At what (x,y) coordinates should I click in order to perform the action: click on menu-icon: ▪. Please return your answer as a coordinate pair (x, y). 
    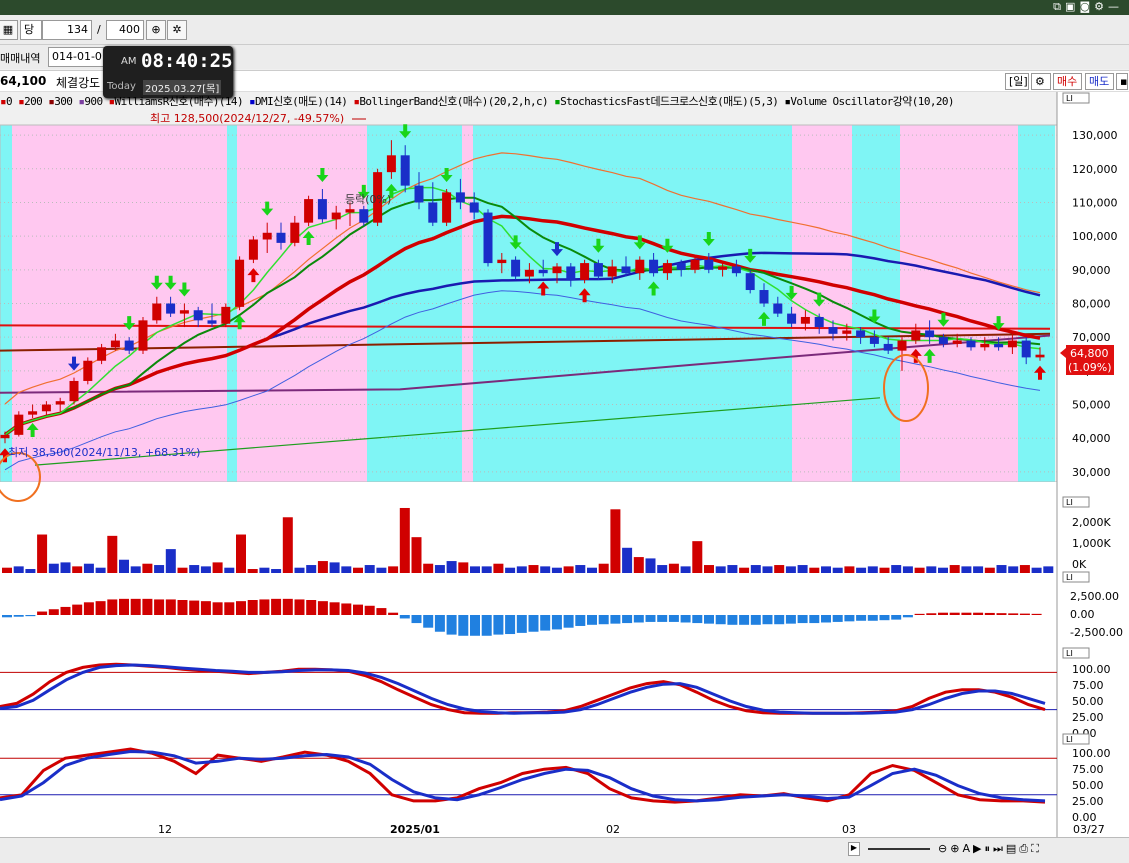
    Looking at the image, I should click on (1122, 81).